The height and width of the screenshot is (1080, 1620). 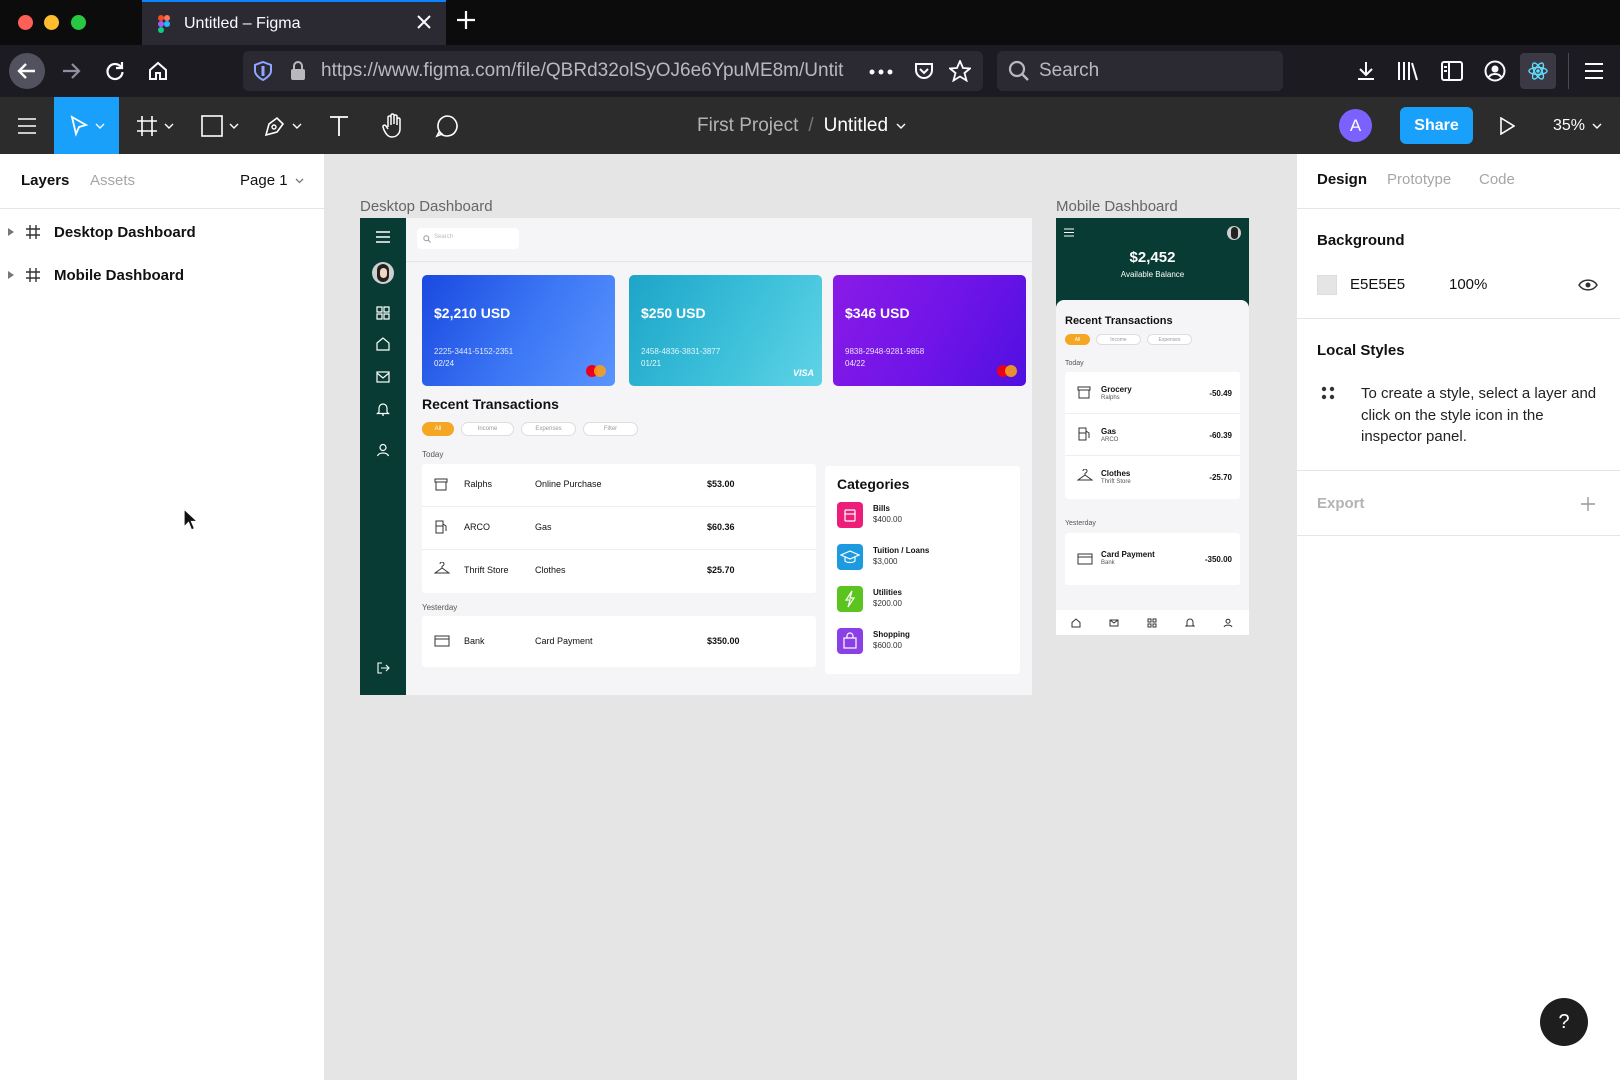 What do you see at coordinates (78, 22) in the screenshot?
I see `maximize-window-button` at bounding box center [78, 22].